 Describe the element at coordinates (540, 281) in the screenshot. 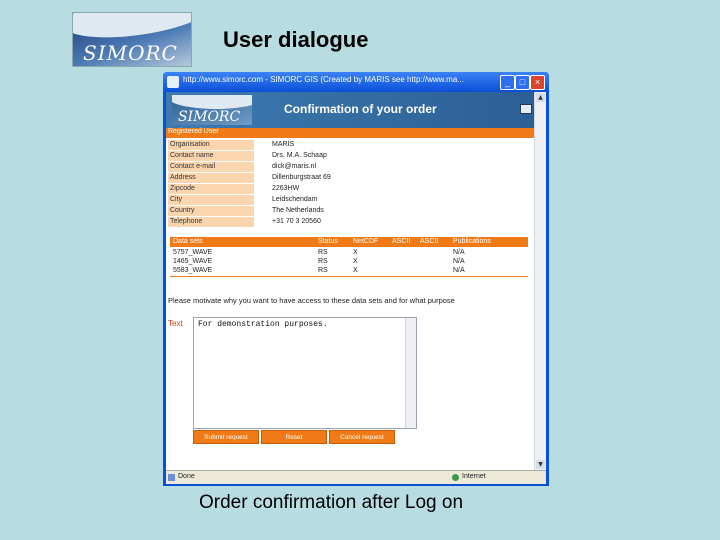

I see `page-scrollbar: ▲ ▼` at that location.